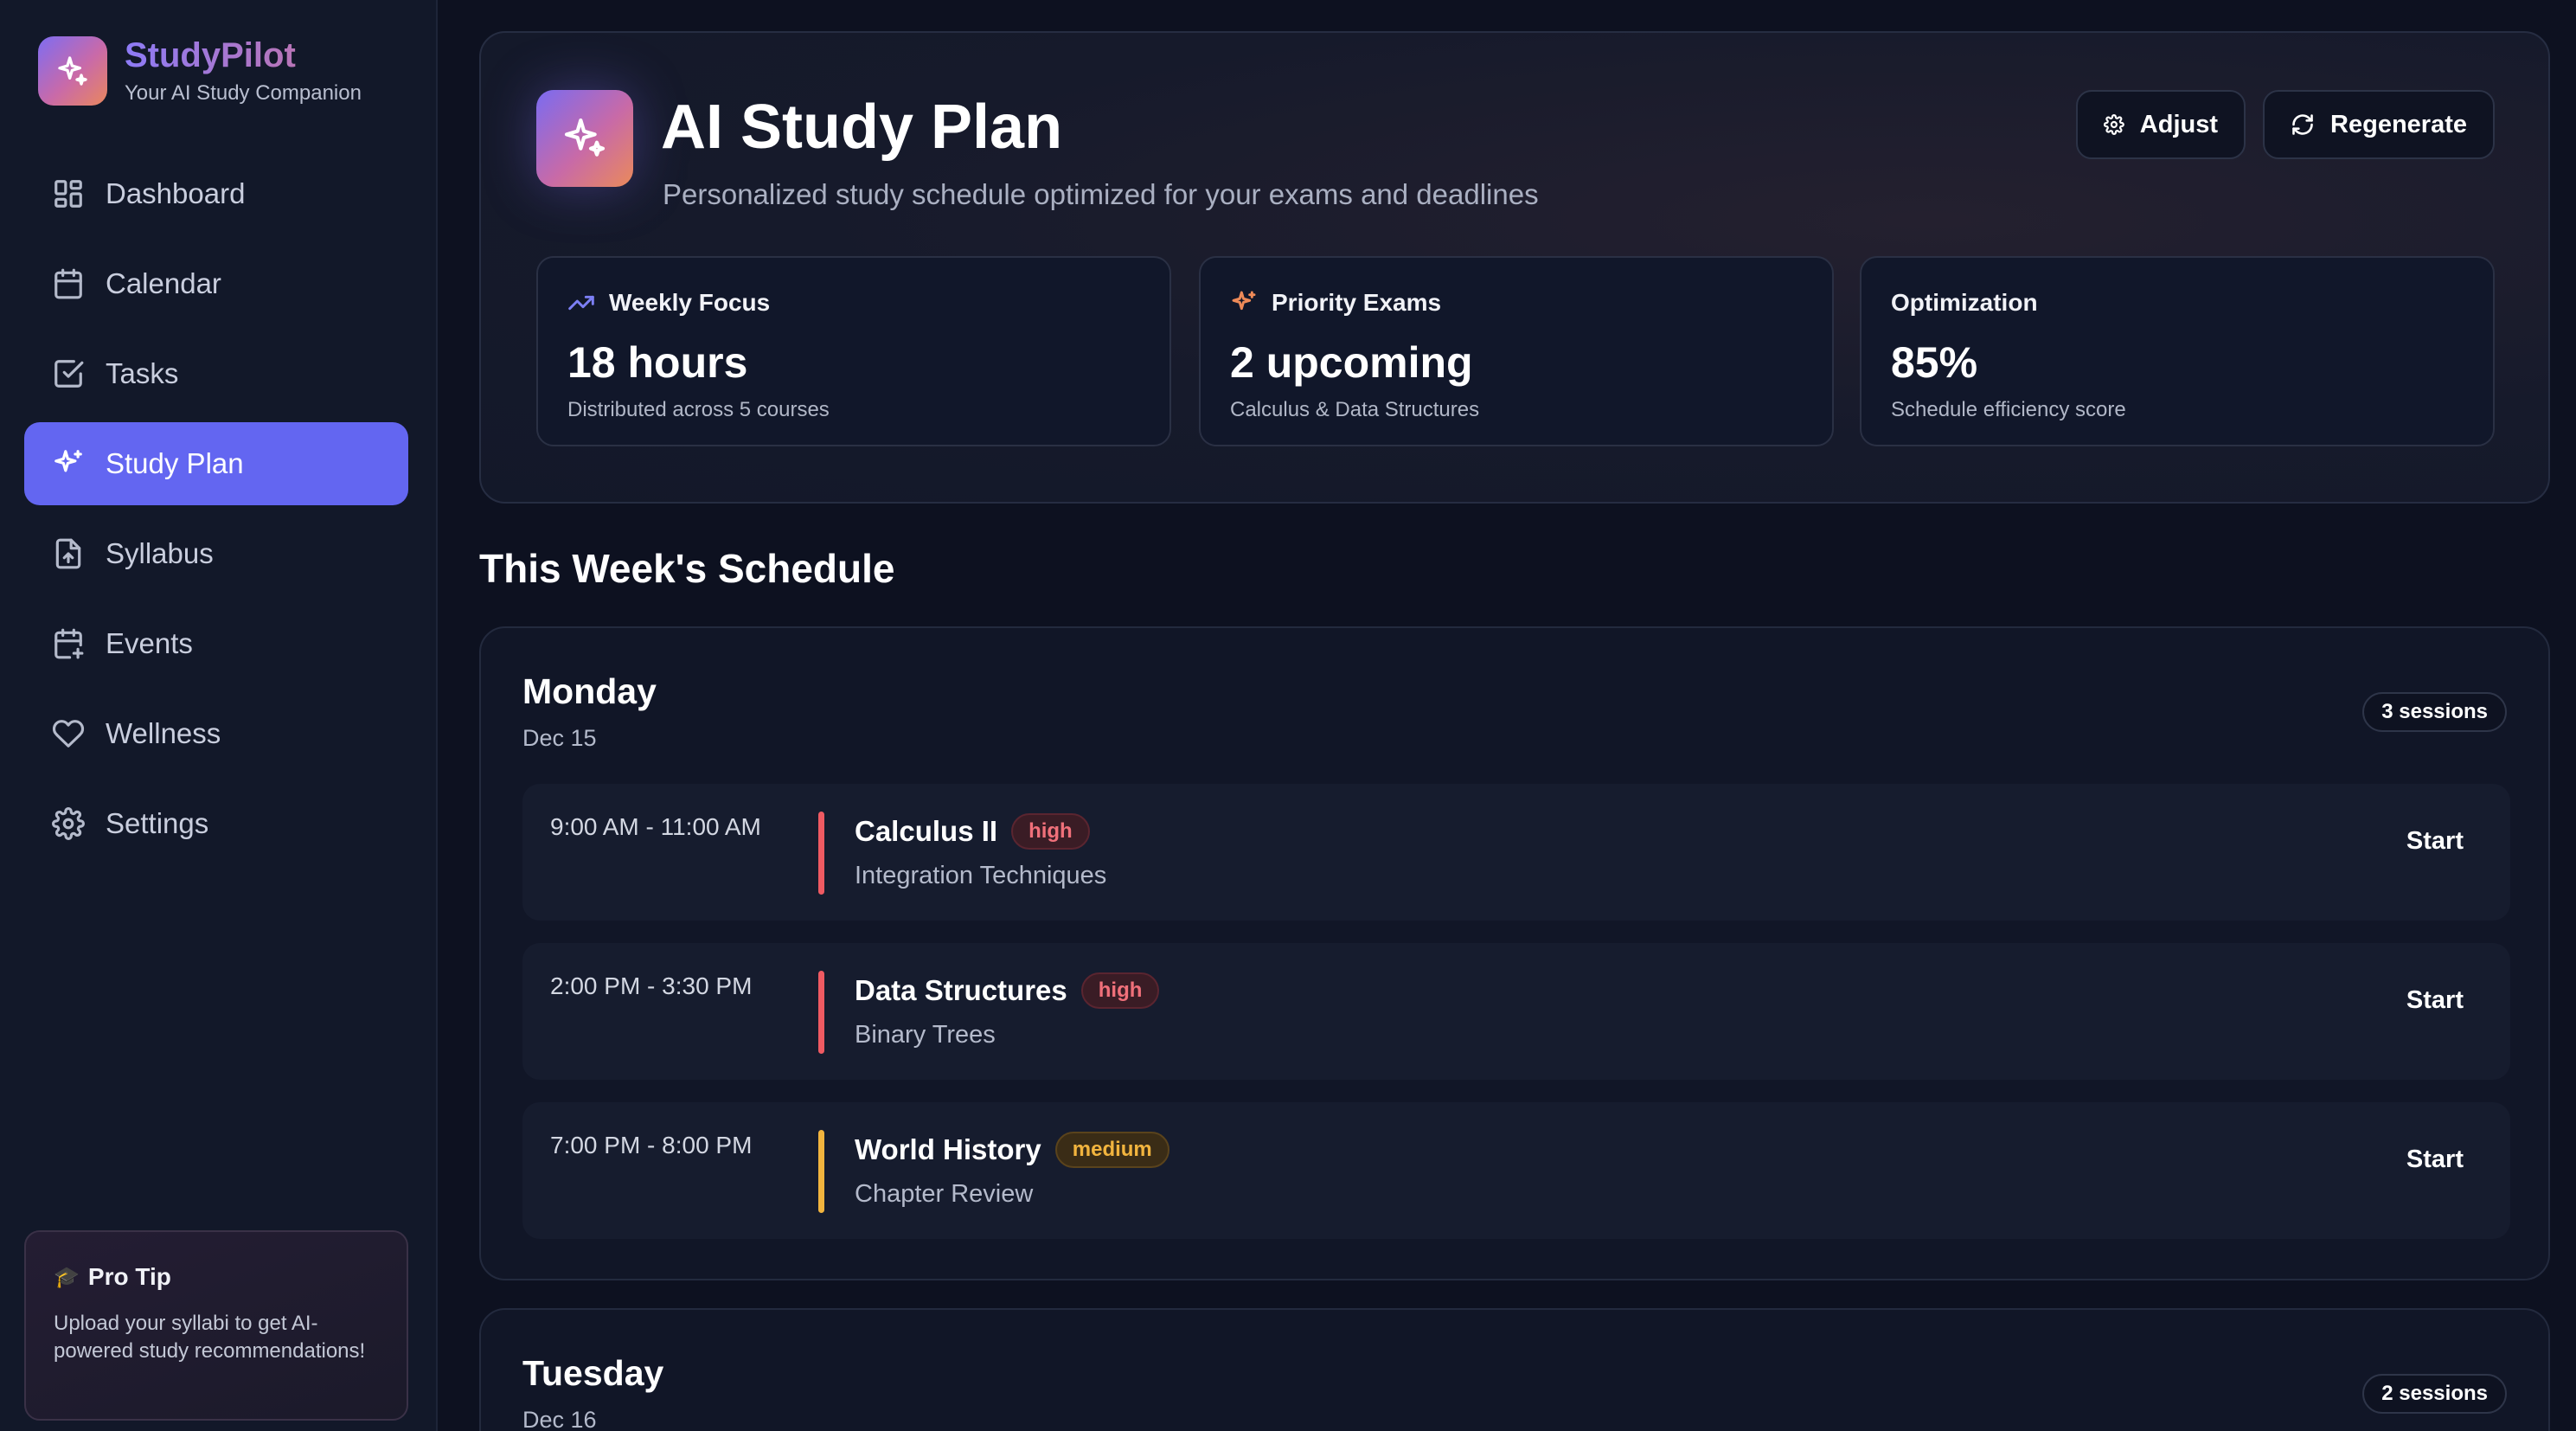 The width and height of the screenshot is (2576, 1431). I want to click on brand-logo-icon, so click(72, 71).